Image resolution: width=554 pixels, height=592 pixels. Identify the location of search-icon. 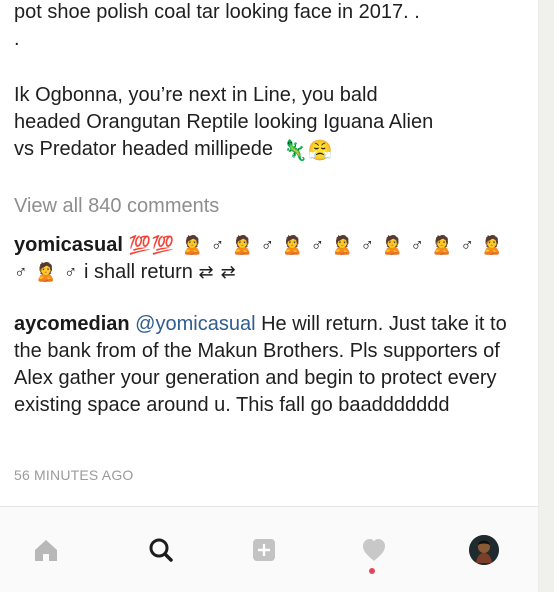
(161, 550).